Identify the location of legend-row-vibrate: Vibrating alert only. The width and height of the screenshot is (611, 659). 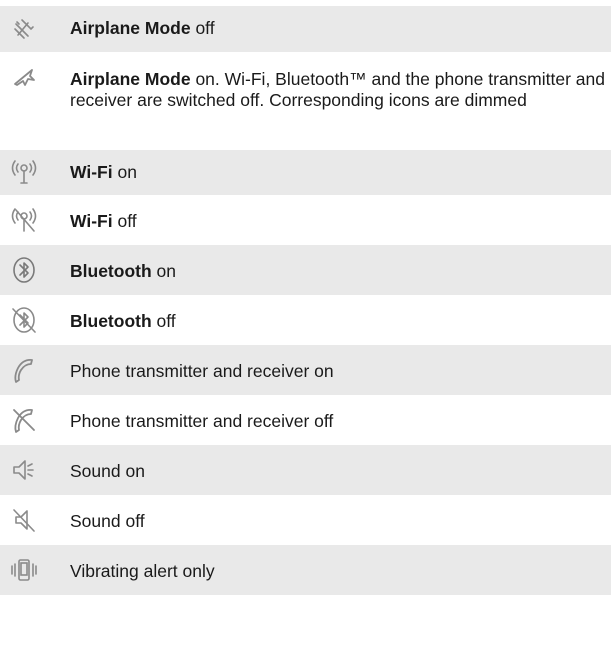
(305, 570).